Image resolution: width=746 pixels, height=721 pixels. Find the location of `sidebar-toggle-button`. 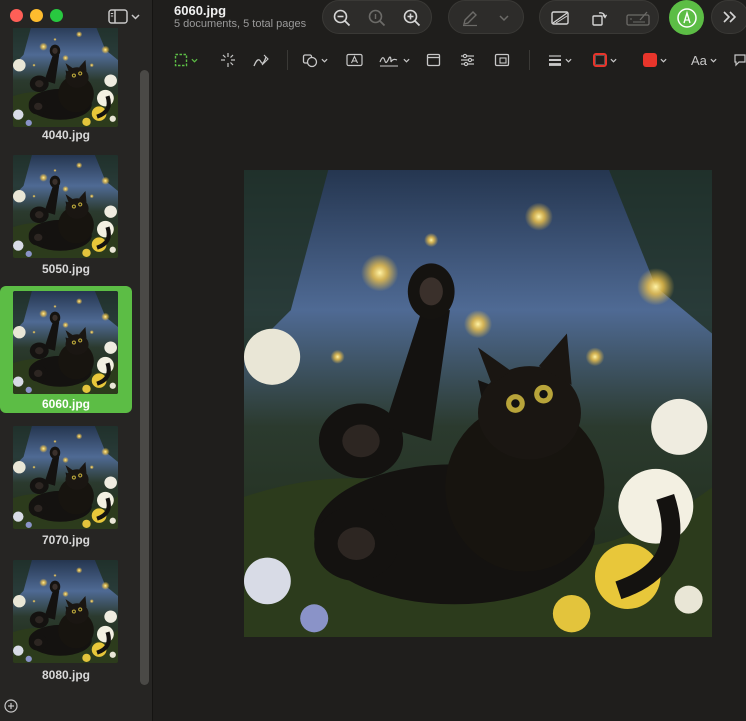

sidebar-toggle-button is located at coordinates (126, 16).